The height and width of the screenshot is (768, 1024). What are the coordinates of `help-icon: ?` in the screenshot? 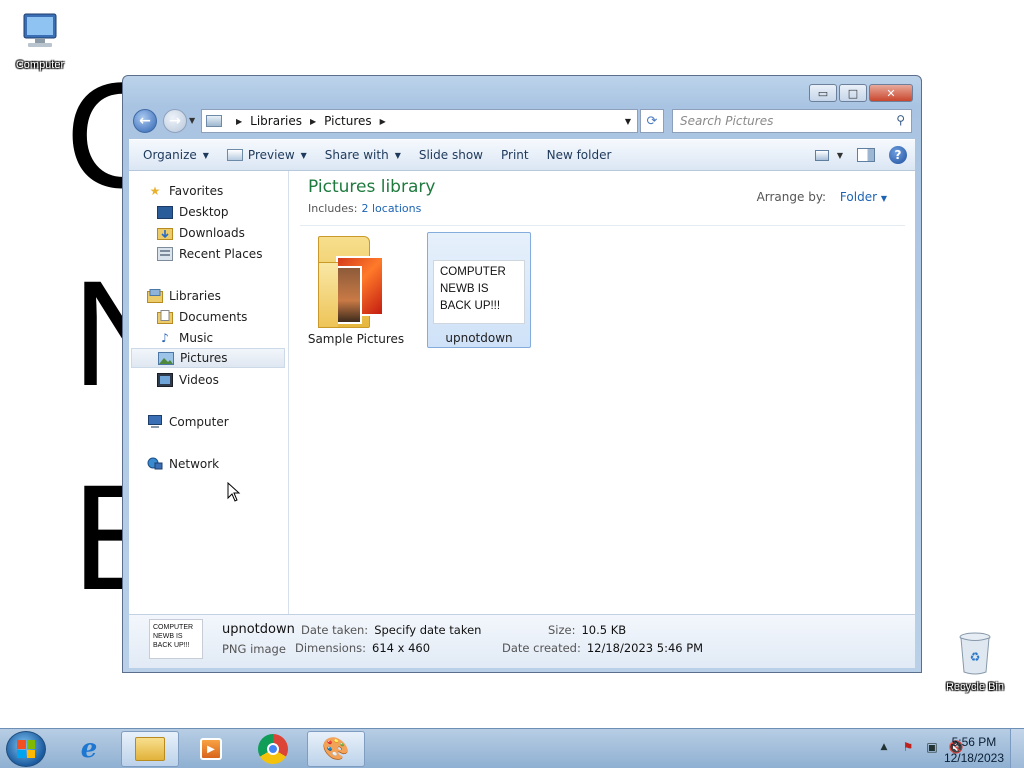 It's located at (898, 155).